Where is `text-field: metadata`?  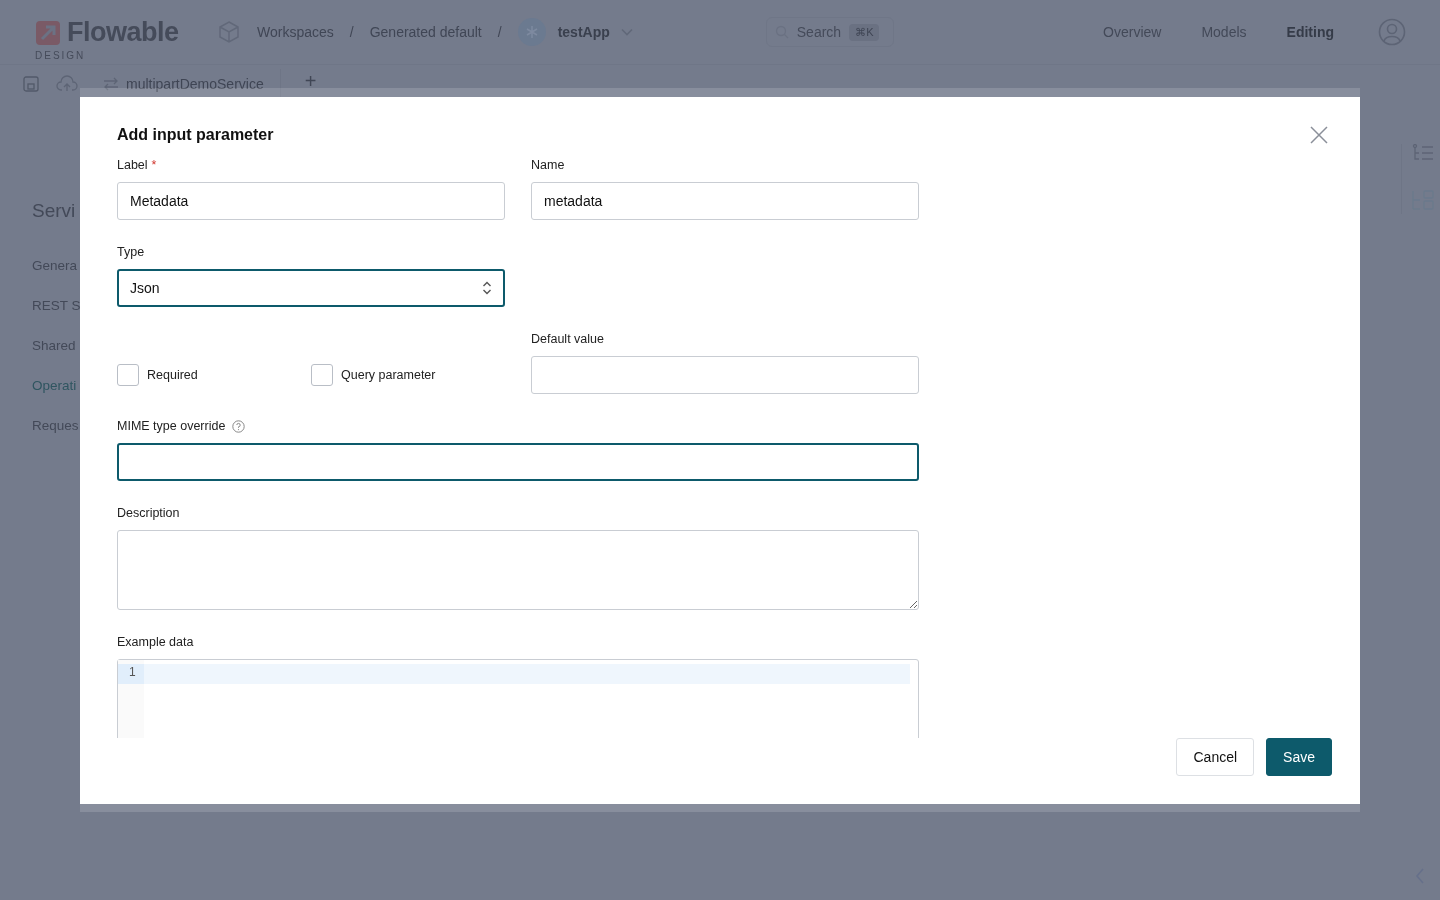 text-field: metadata is located at coordinates (725, 201).